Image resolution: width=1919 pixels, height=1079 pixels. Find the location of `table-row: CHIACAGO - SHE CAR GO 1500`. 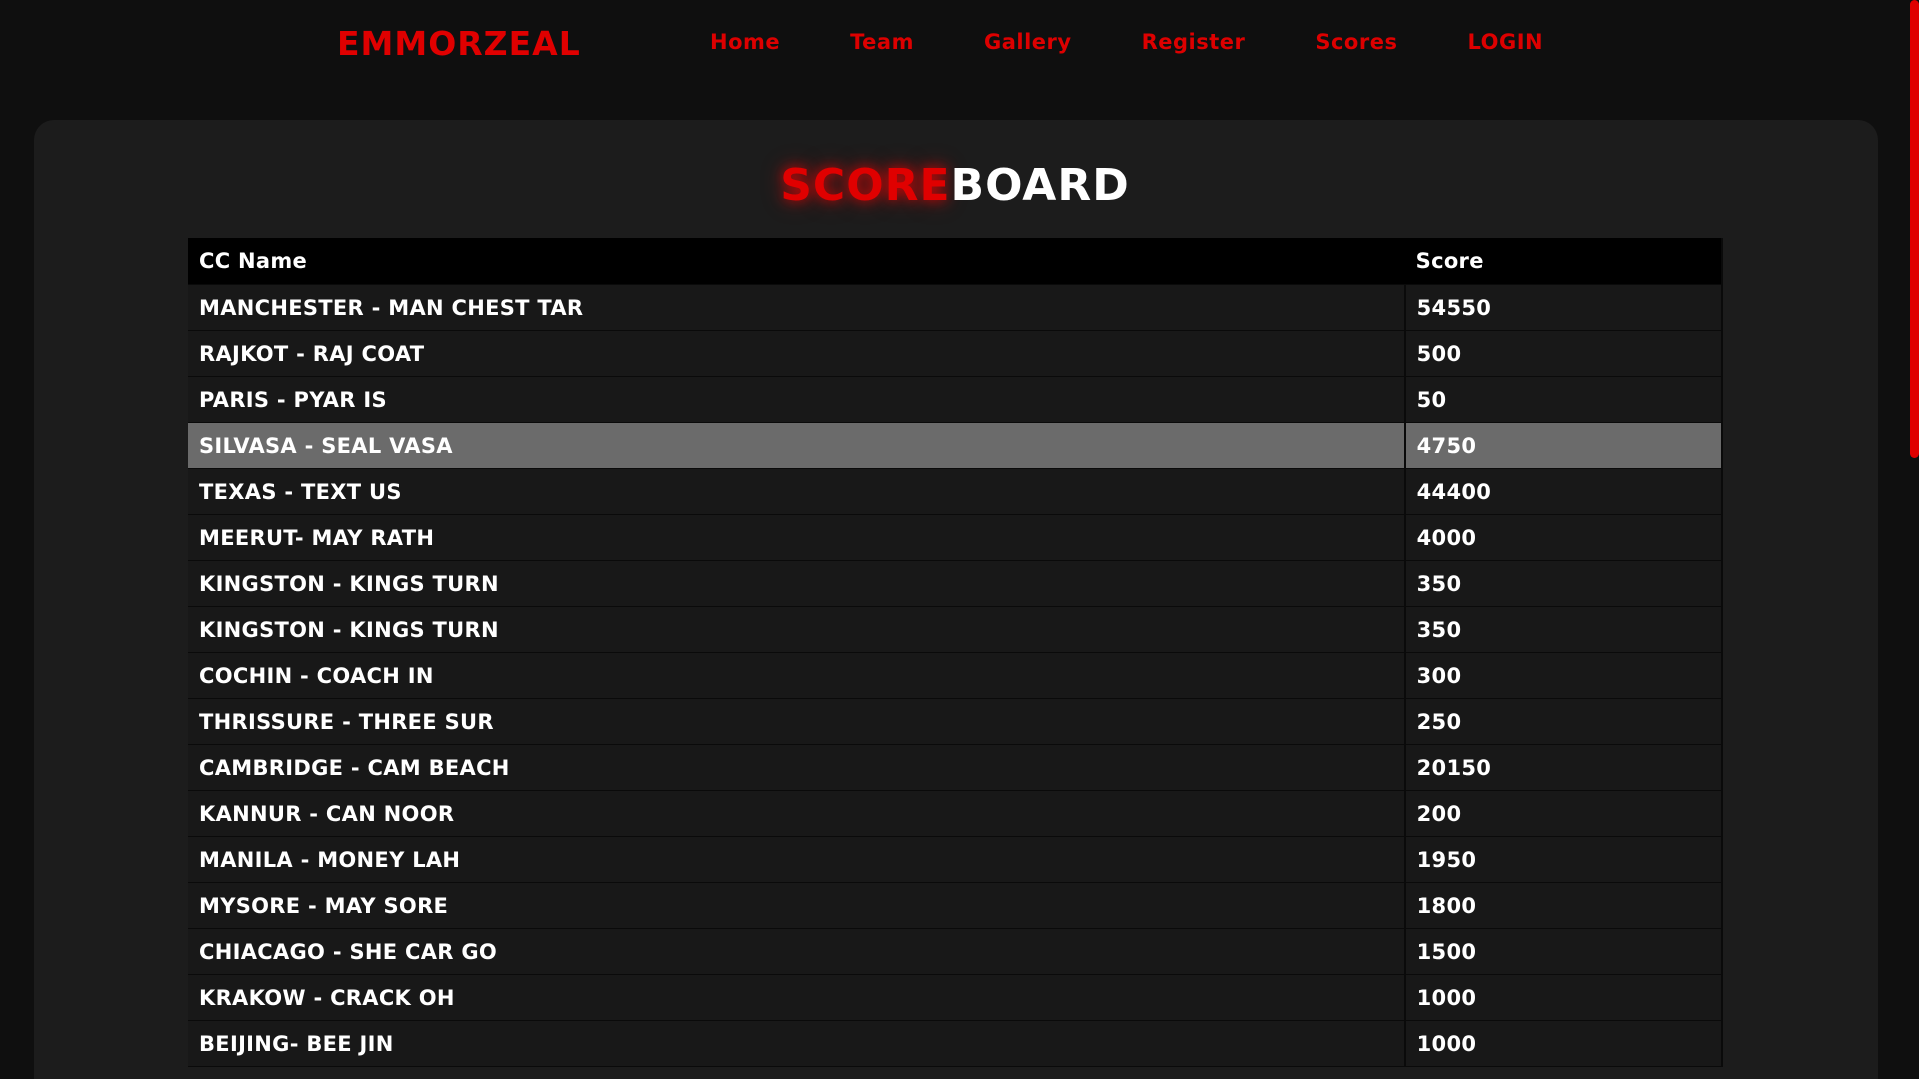

table-row: CHIACAGO - SHE CAR GO 1500 is located at coordinates (956, 951).